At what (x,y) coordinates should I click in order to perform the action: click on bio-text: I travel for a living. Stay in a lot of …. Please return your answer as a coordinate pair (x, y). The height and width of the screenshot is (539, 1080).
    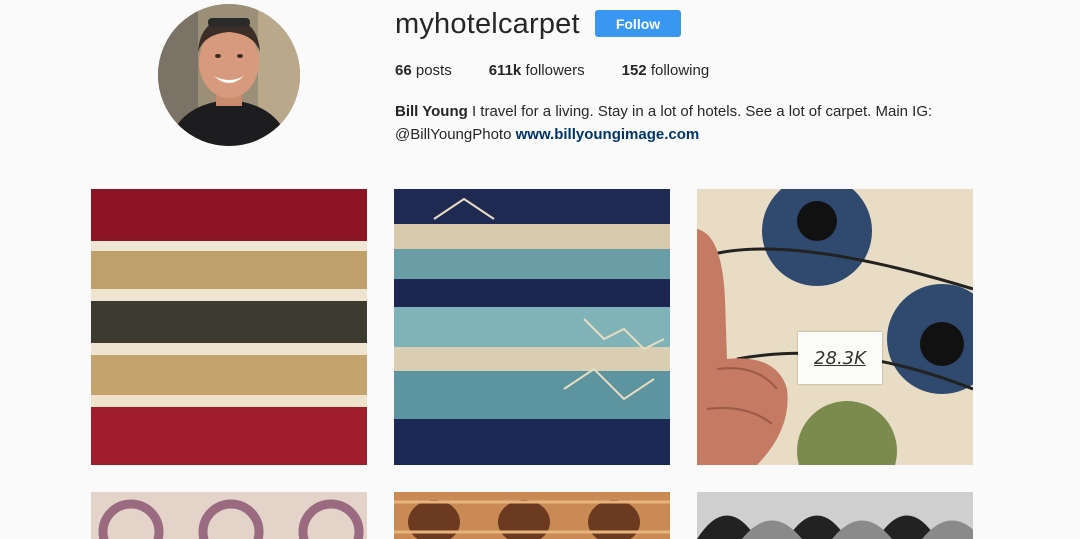
    Looking at the image, I should click on (702, 111).